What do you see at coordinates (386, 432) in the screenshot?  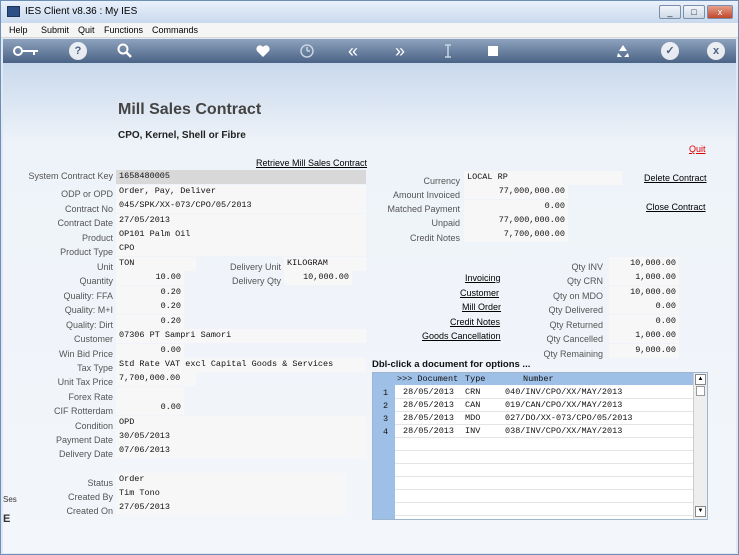 I see `row-number: 4` at bounding box center [386, 432].